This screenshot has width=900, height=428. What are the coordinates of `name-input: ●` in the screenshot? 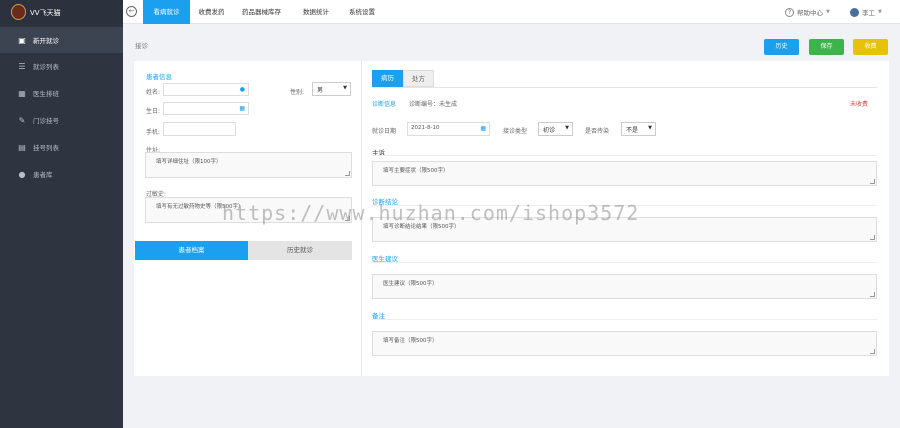 It's located at (206, 89).